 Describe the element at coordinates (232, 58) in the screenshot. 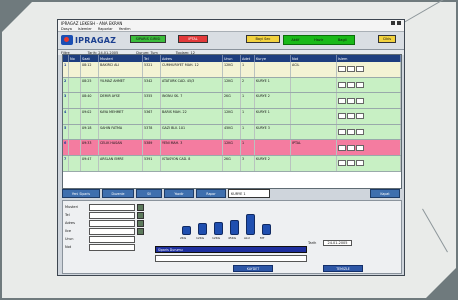

I see `column-header: Urun` at that location.